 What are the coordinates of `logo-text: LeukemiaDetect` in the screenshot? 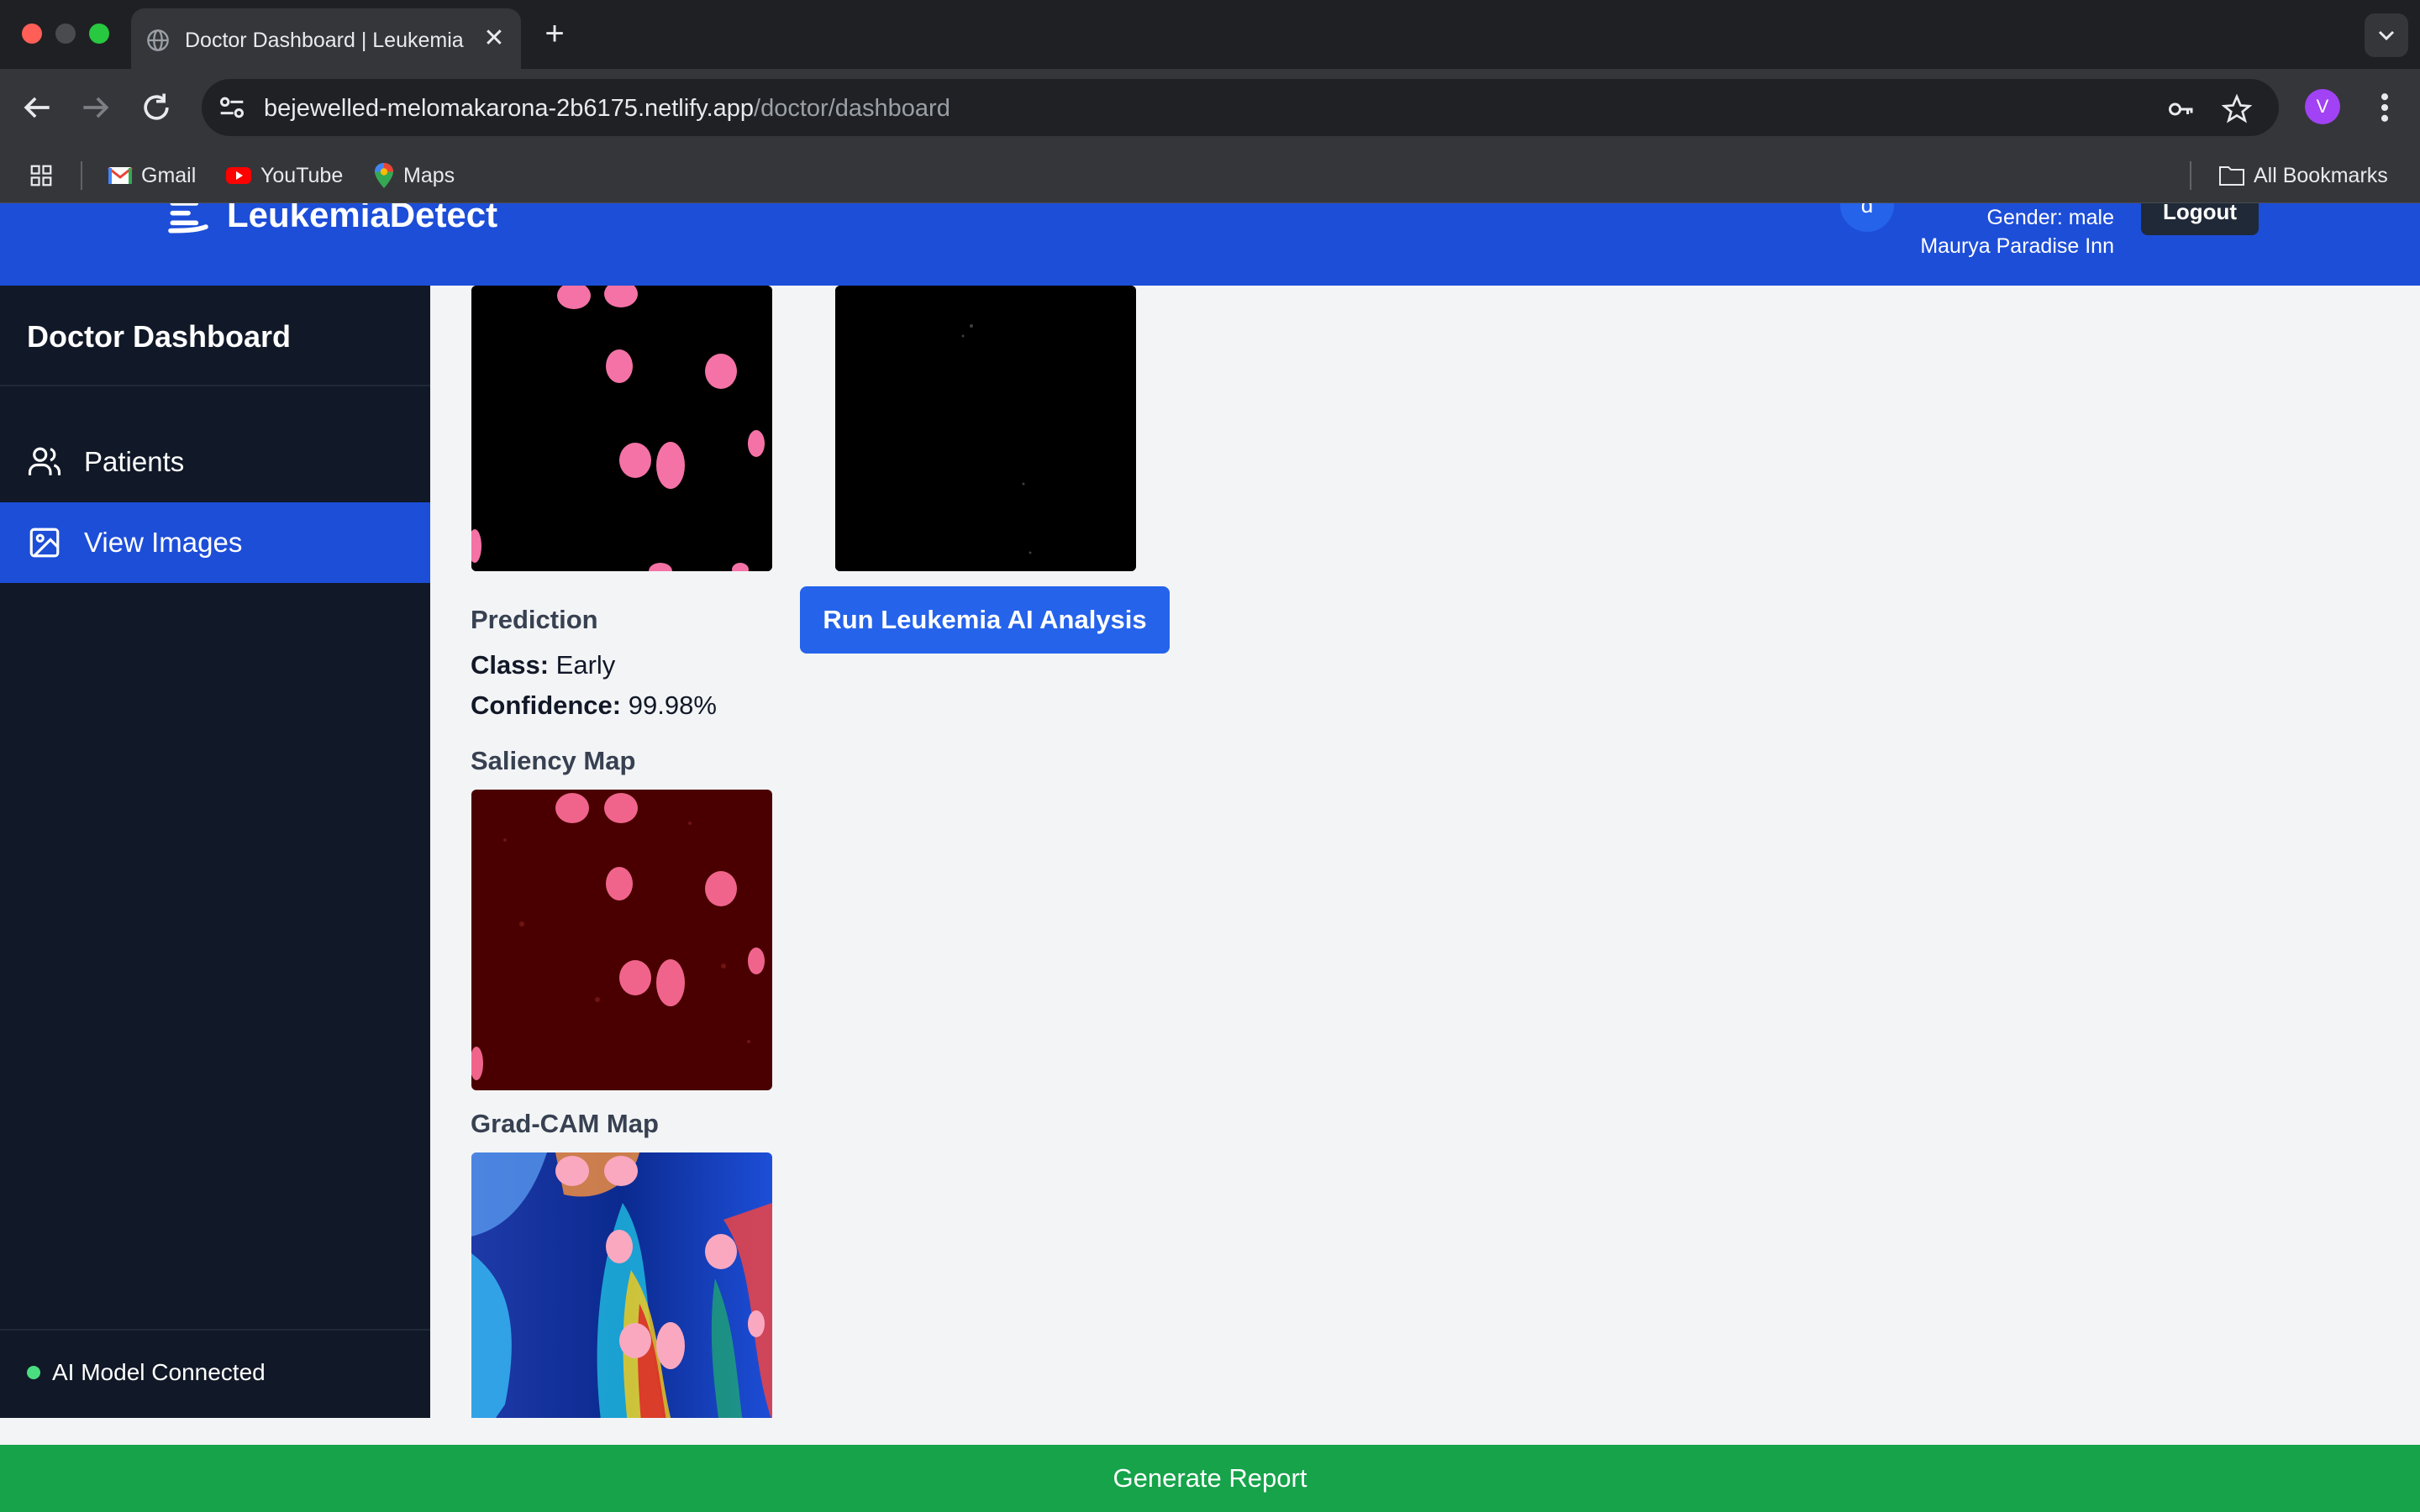 It's located at (362, 218).